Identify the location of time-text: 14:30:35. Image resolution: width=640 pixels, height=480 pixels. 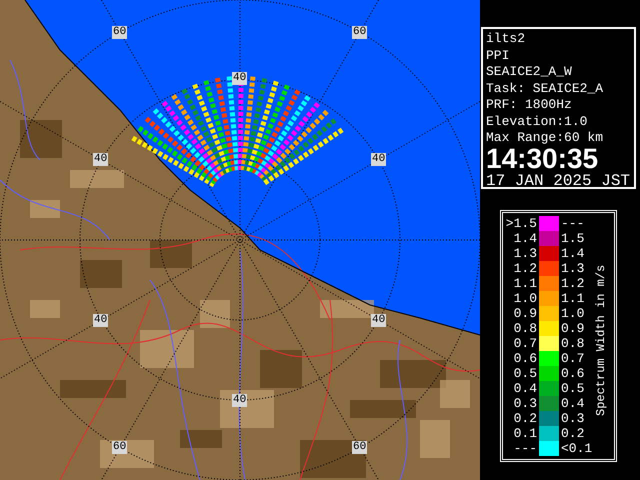
(542, 158).